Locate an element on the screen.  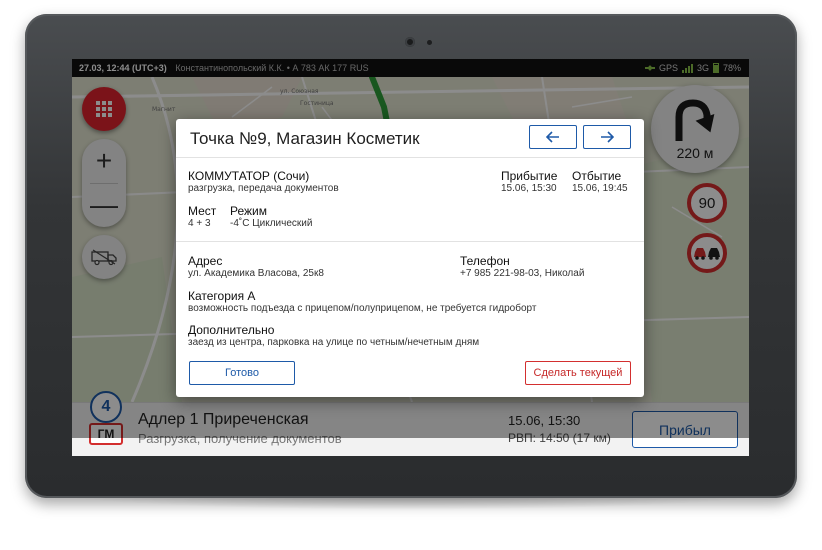
arrival-value: 15.06, 15:30 is located at coordinates (529, 188).